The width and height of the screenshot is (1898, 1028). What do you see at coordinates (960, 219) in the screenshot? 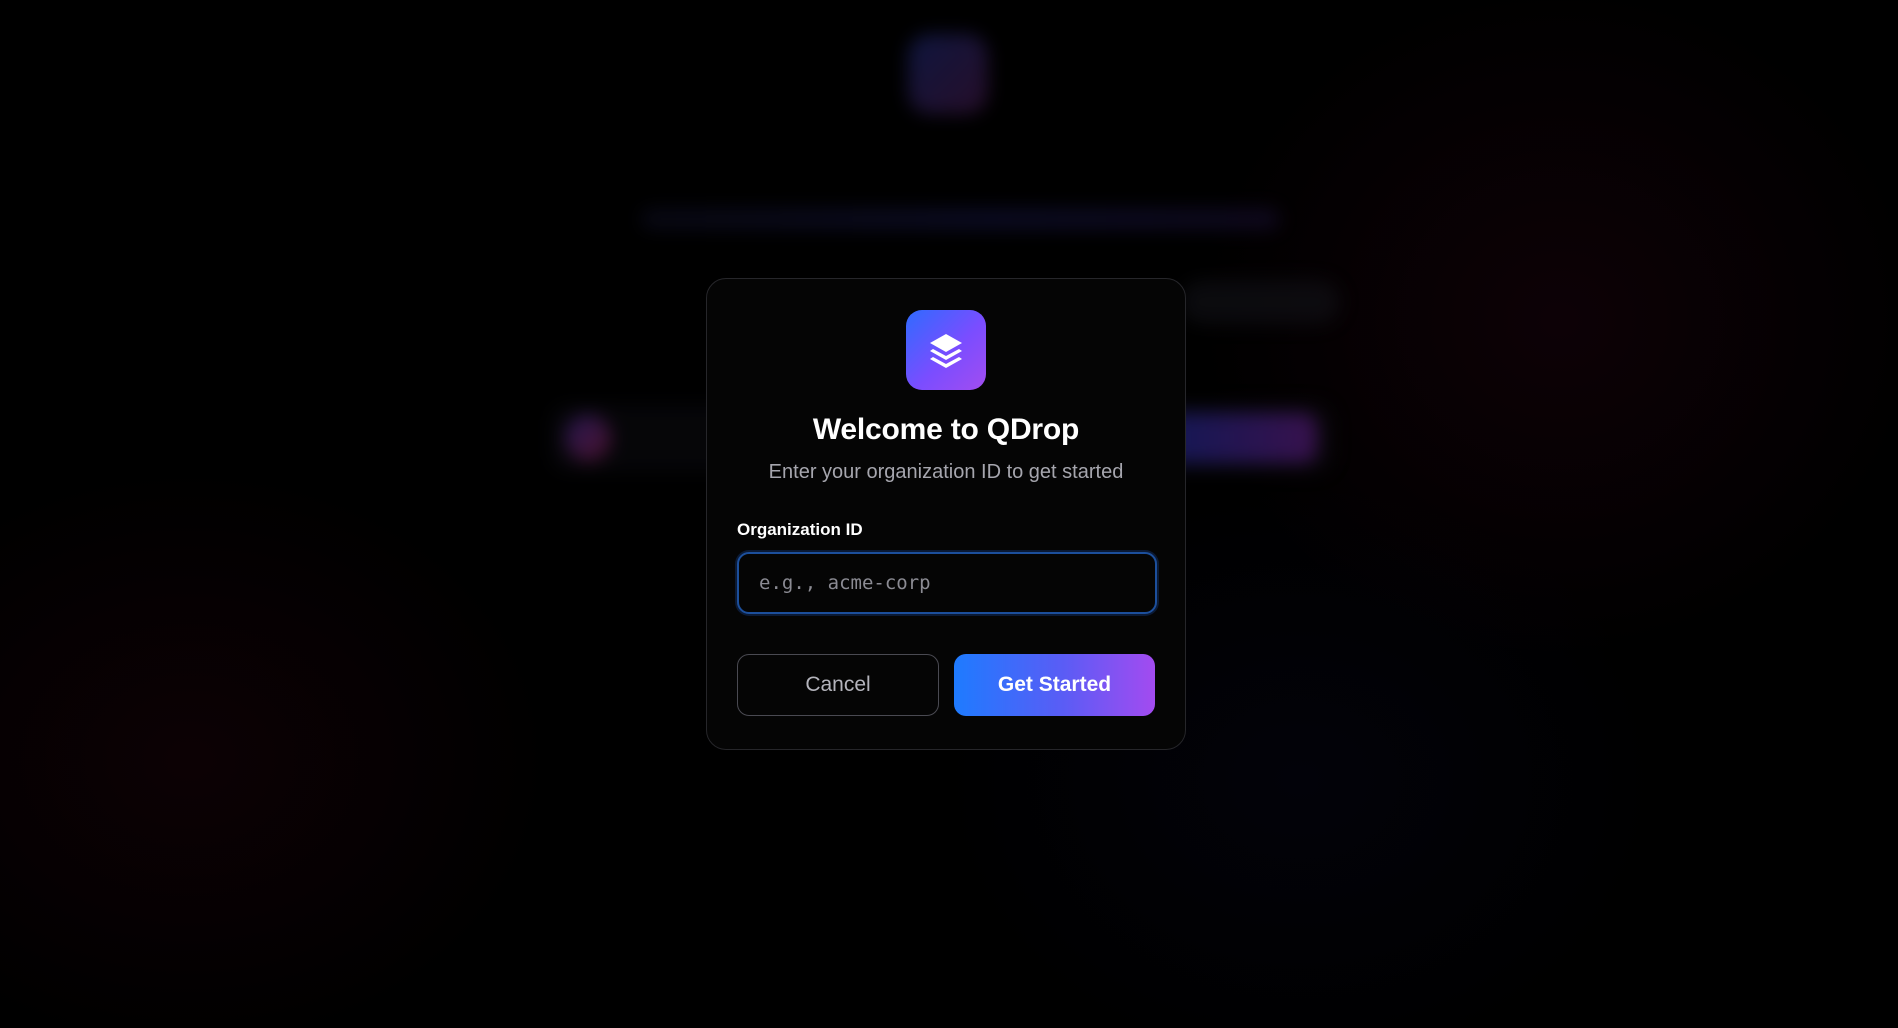
I see `background-tagline` at bounding box center [960, 219].